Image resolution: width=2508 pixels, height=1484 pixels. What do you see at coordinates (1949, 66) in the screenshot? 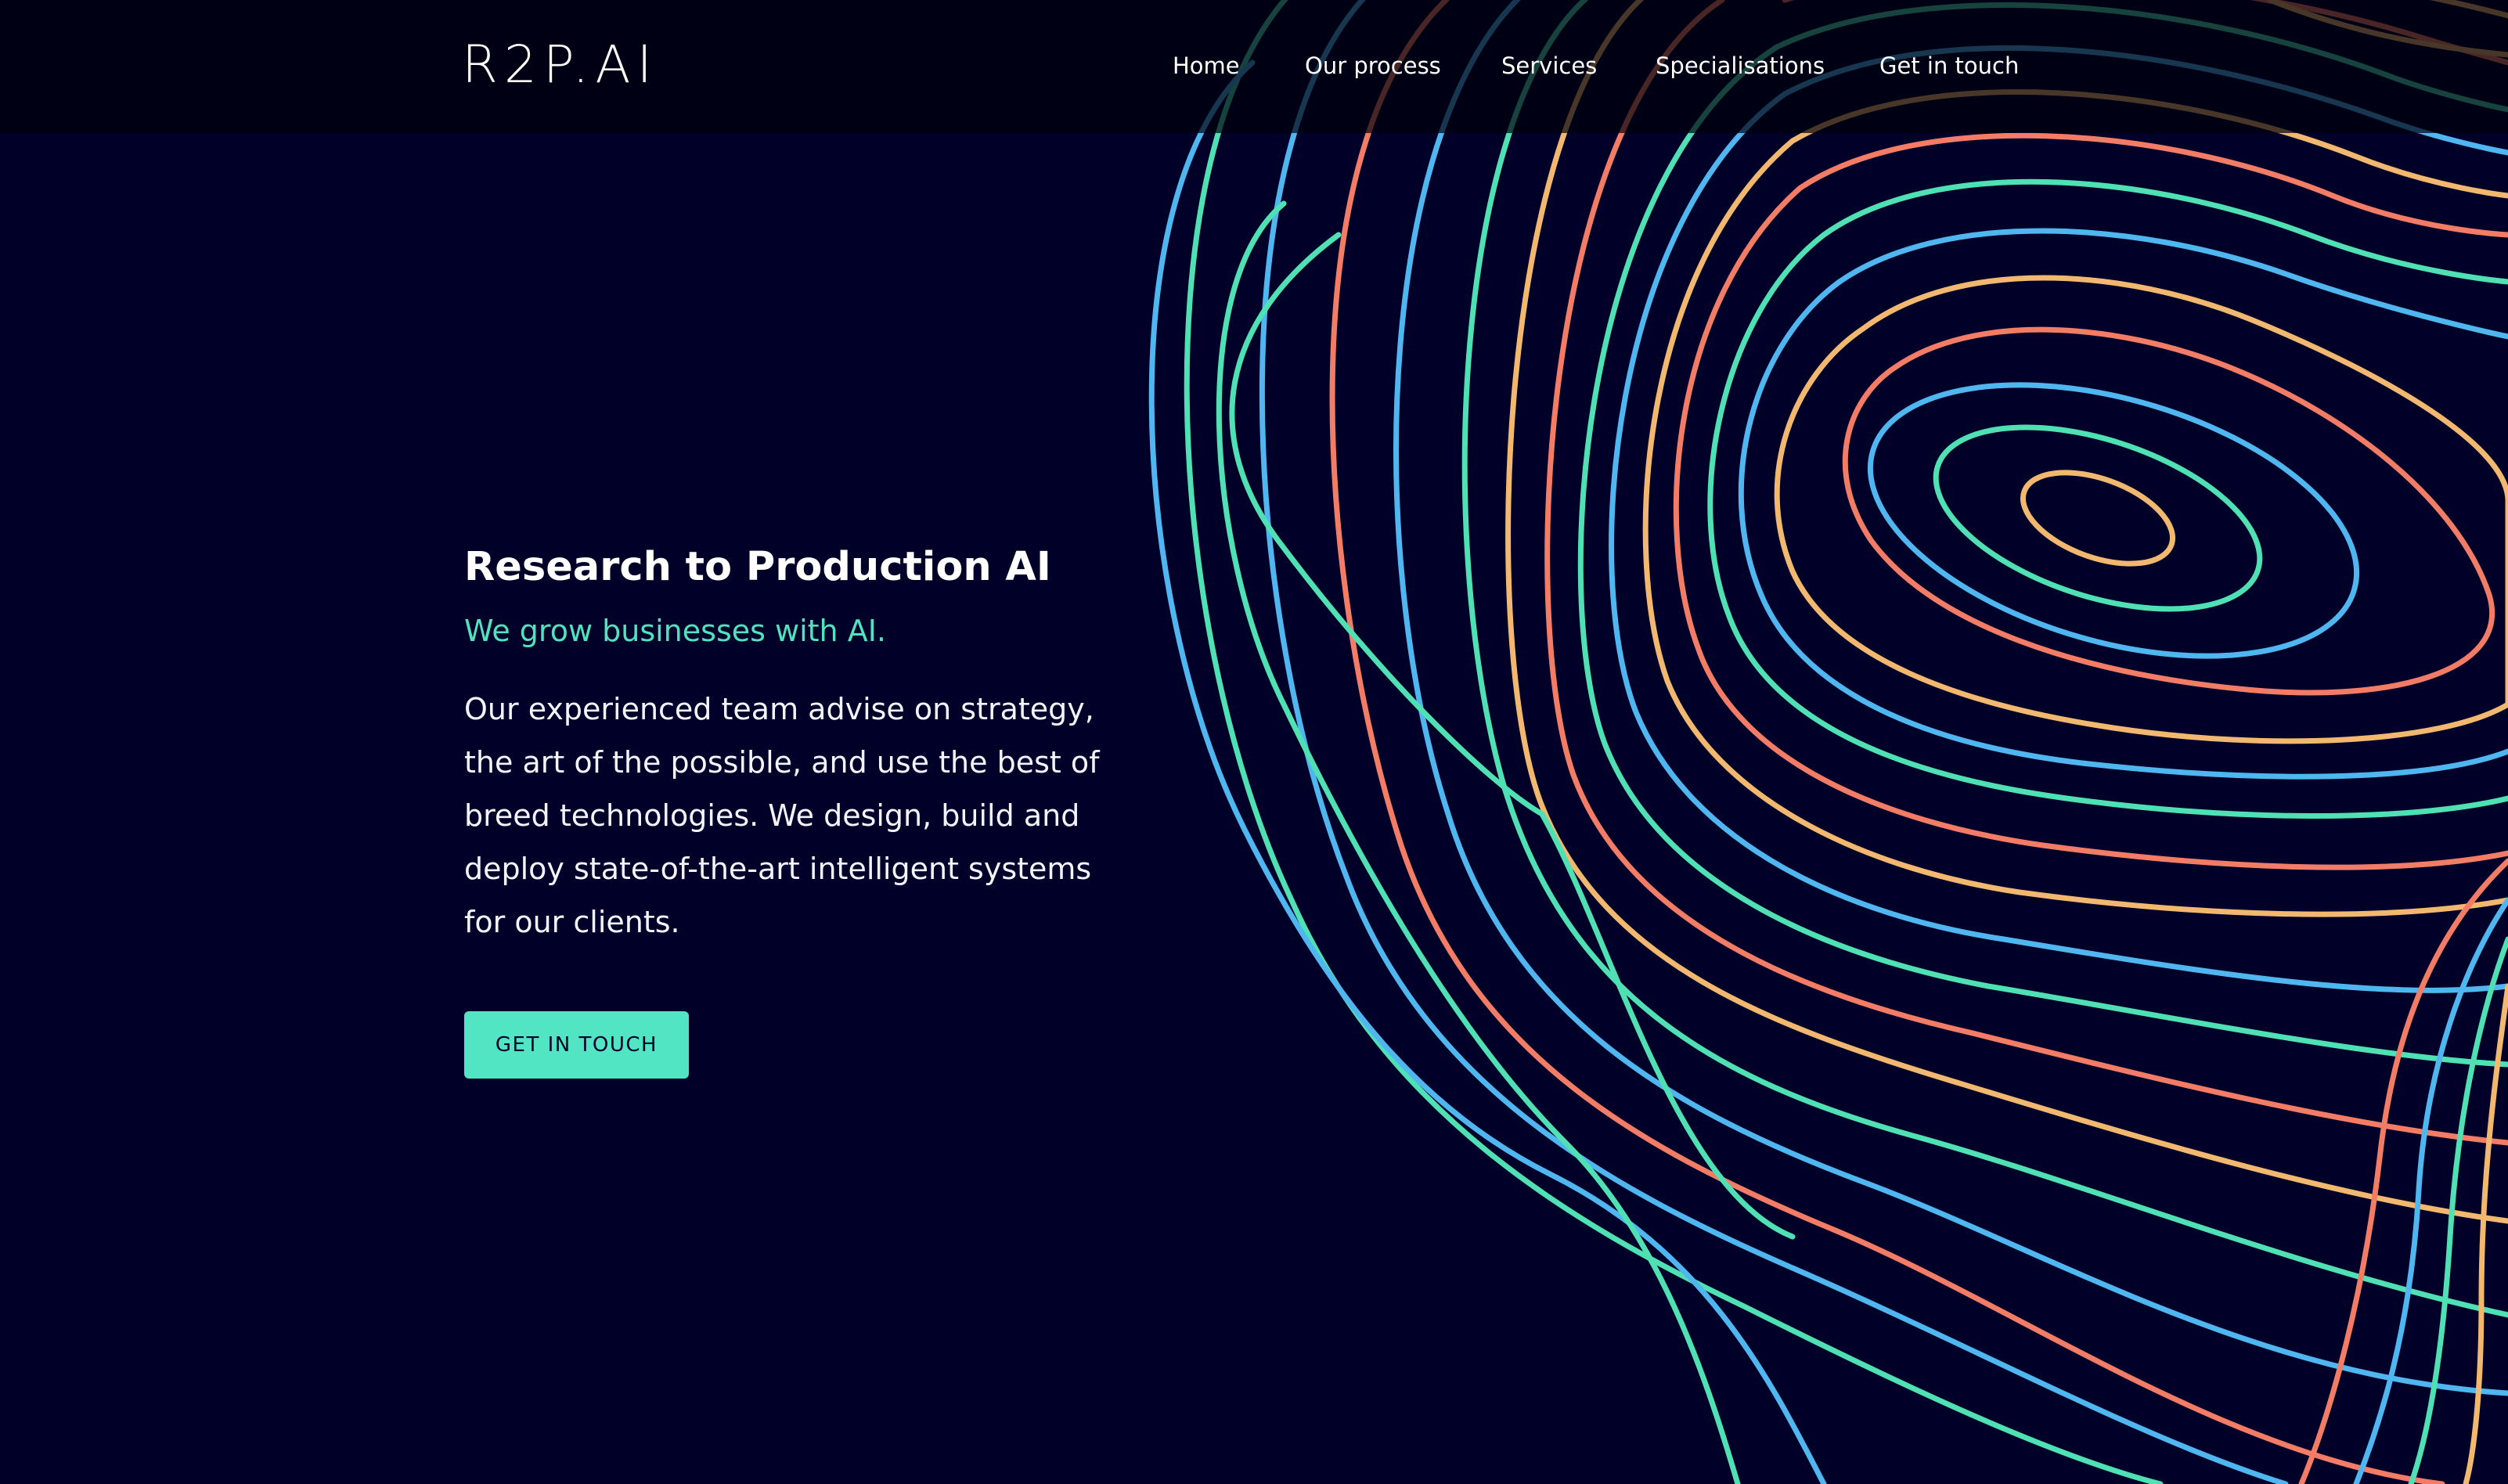
I see `nav-item-get-in-touch: Get in touch` at bounding box center [1949, 66].